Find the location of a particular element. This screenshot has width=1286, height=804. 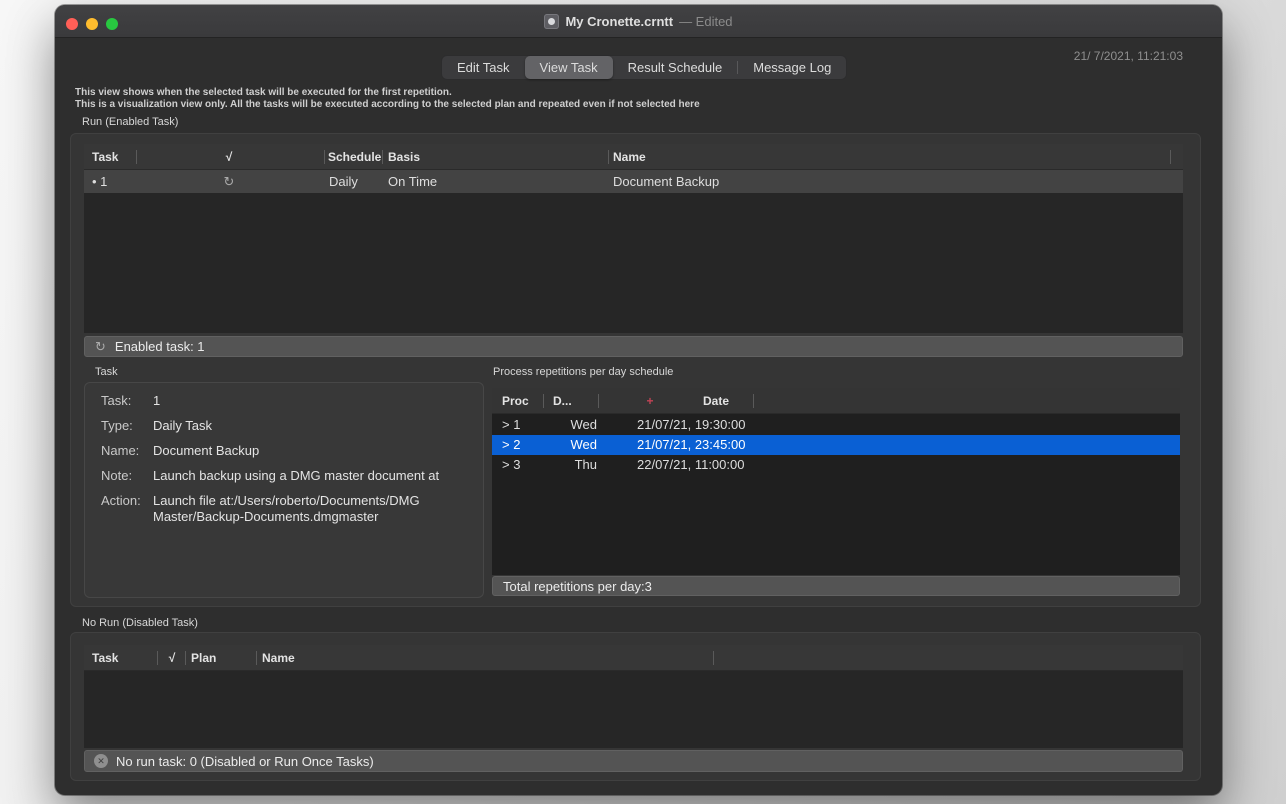

edited-indicator: — Edited is located at coordinates (706, 21).